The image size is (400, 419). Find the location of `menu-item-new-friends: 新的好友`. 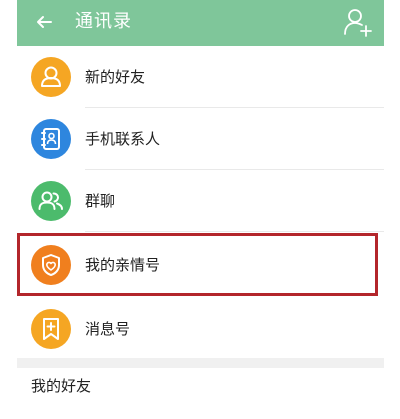

menu-item-new-friends: 新的好友 is located at coordinates (200, 77).